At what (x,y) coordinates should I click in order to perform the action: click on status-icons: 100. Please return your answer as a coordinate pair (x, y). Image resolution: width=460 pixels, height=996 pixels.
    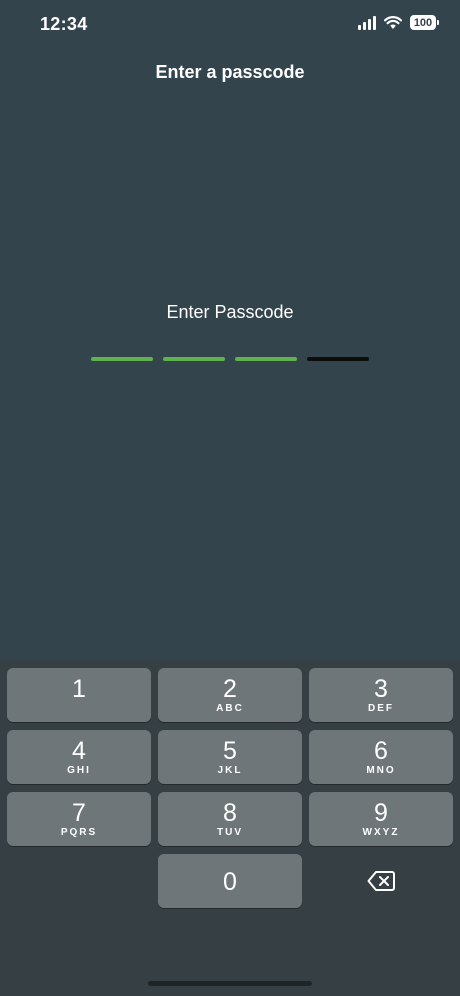
    Looking at the image, I should click on (398, 22).